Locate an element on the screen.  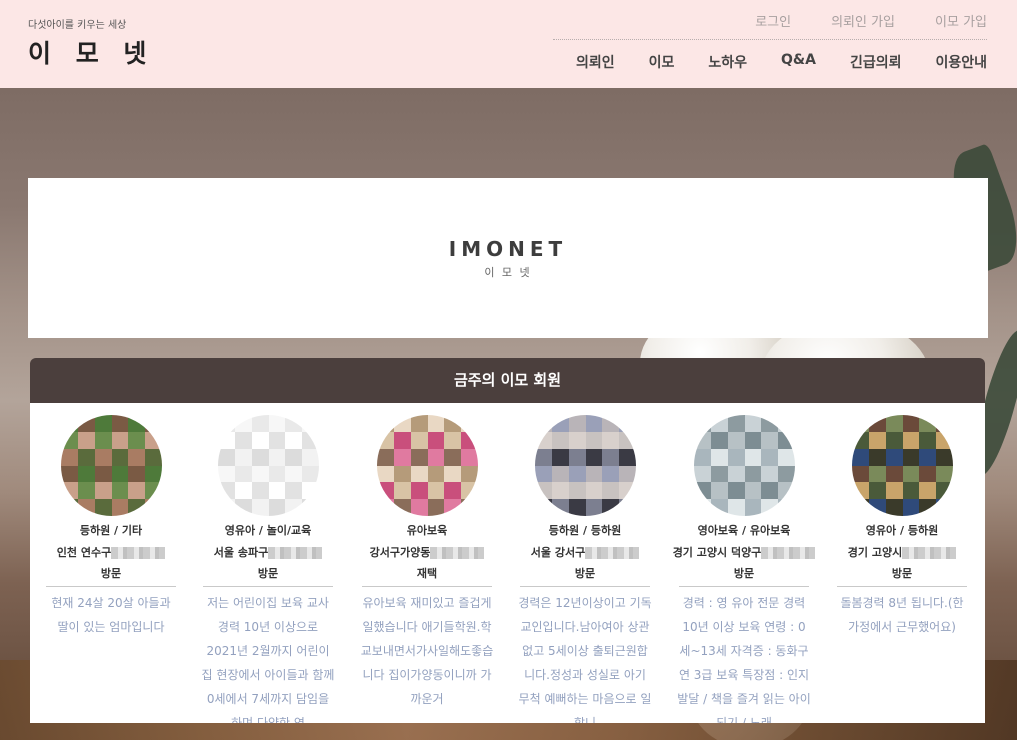
nav-item-knowhow: 노하우 is located at coordinates (727, 62).